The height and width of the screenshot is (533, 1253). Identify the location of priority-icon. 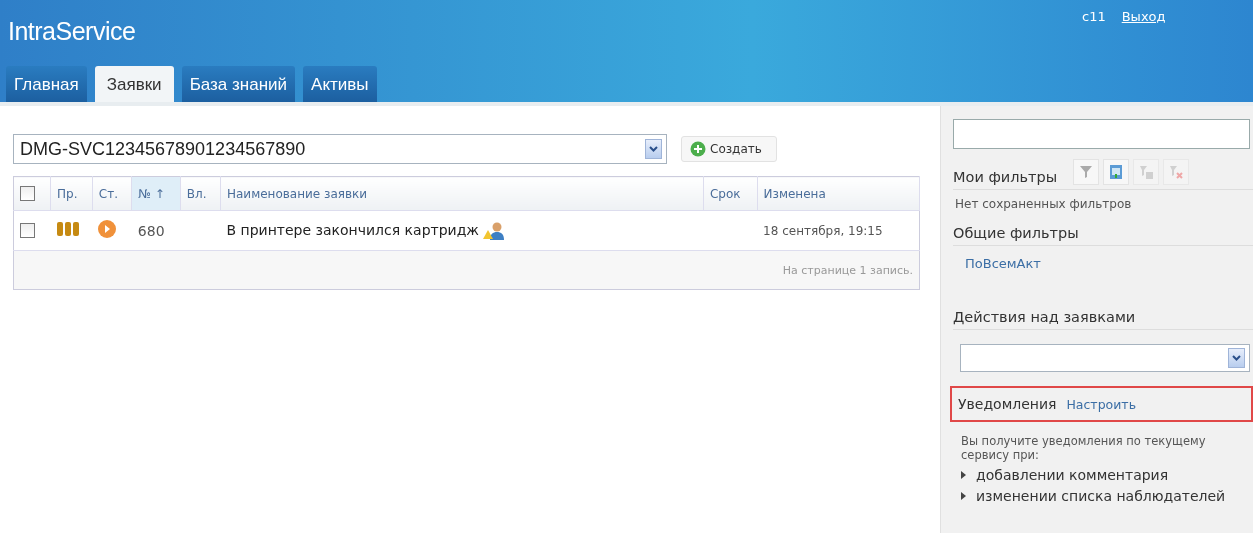
(67, 229).